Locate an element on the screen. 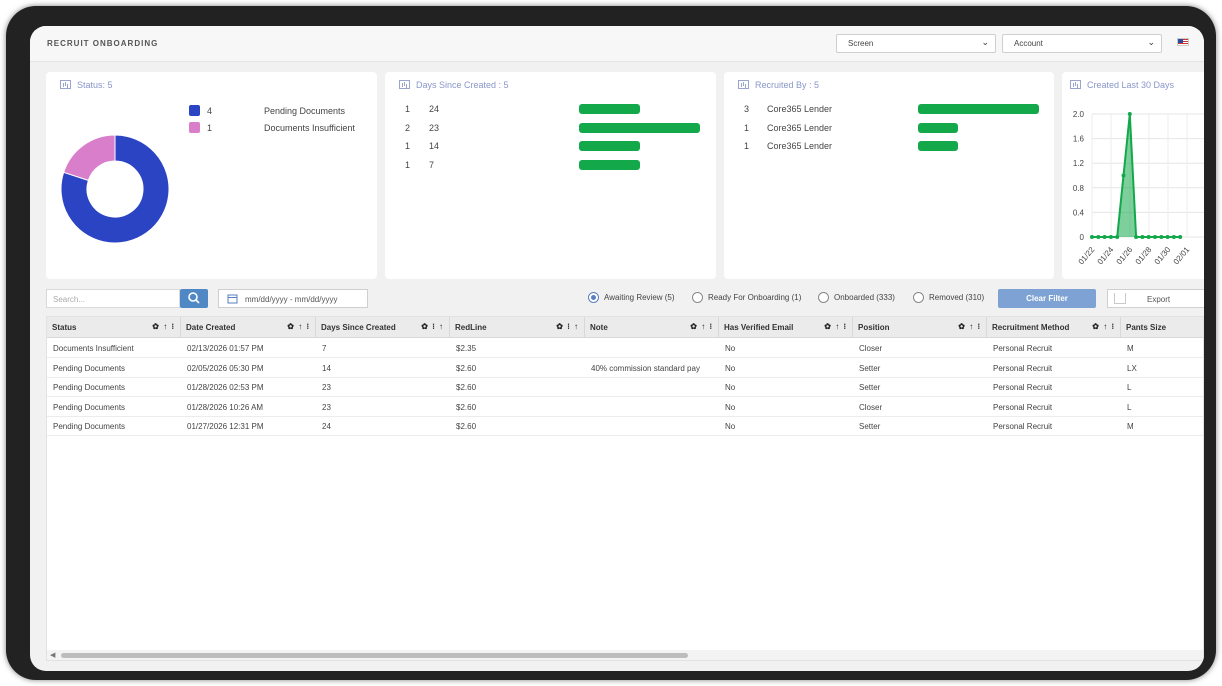 Image resolution: width=1222 pixels, height=686 pixels. x-tick-label: 02/01 is located at coordinates (1182, 256).